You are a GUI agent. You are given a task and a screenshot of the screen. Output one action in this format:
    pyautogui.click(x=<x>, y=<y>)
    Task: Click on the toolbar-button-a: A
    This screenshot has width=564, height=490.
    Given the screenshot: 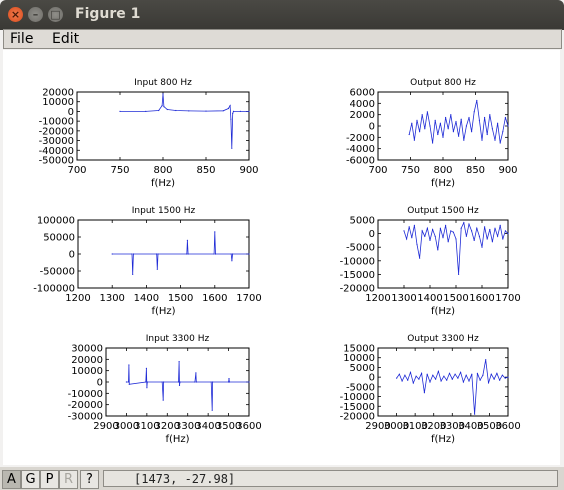 What is the action you would take?
    pyautogui.click(x=11, y=479)
    